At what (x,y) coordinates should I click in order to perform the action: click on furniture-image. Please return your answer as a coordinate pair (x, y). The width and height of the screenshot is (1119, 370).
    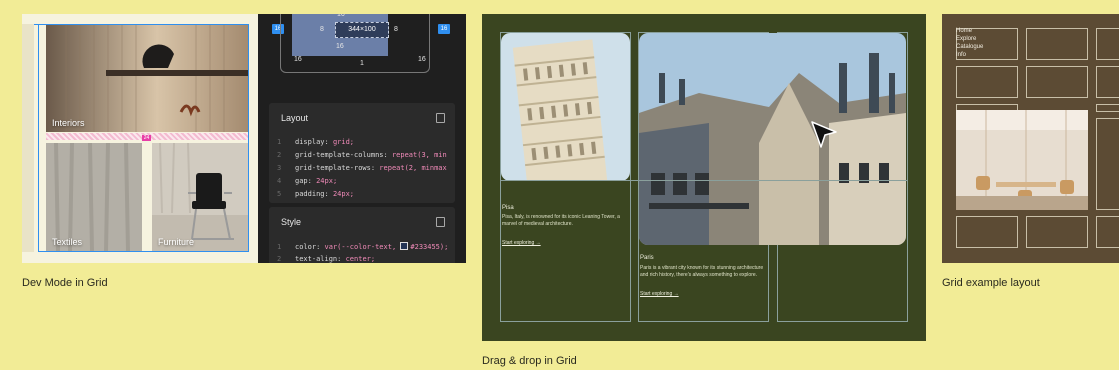
    Looking at the image, I should click on (200, 197).